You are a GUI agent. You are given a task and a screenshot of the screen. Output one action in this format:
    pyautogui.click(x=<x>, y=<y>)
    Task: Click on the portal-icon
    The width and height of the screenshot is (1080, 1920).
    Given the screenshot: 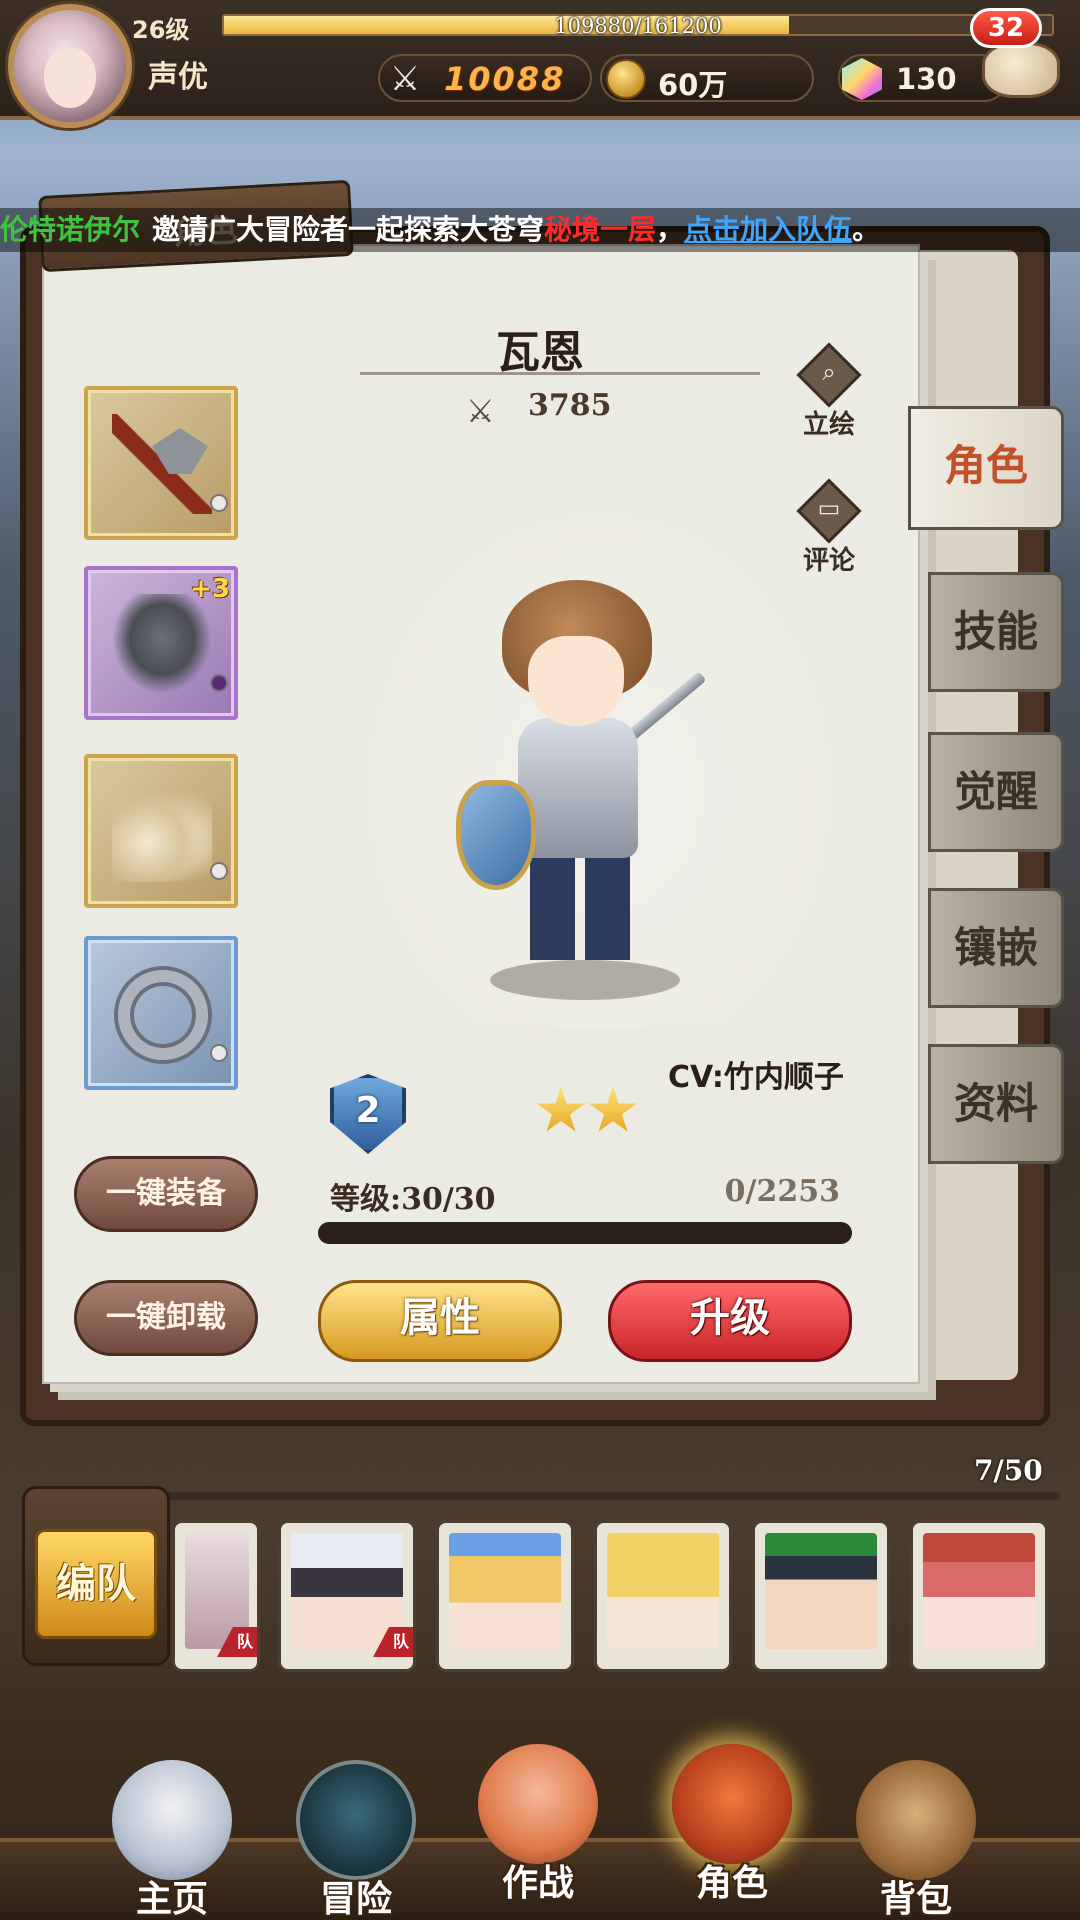 What is the action you would take?
    pyautogui.click(x=356, y=1820)
    